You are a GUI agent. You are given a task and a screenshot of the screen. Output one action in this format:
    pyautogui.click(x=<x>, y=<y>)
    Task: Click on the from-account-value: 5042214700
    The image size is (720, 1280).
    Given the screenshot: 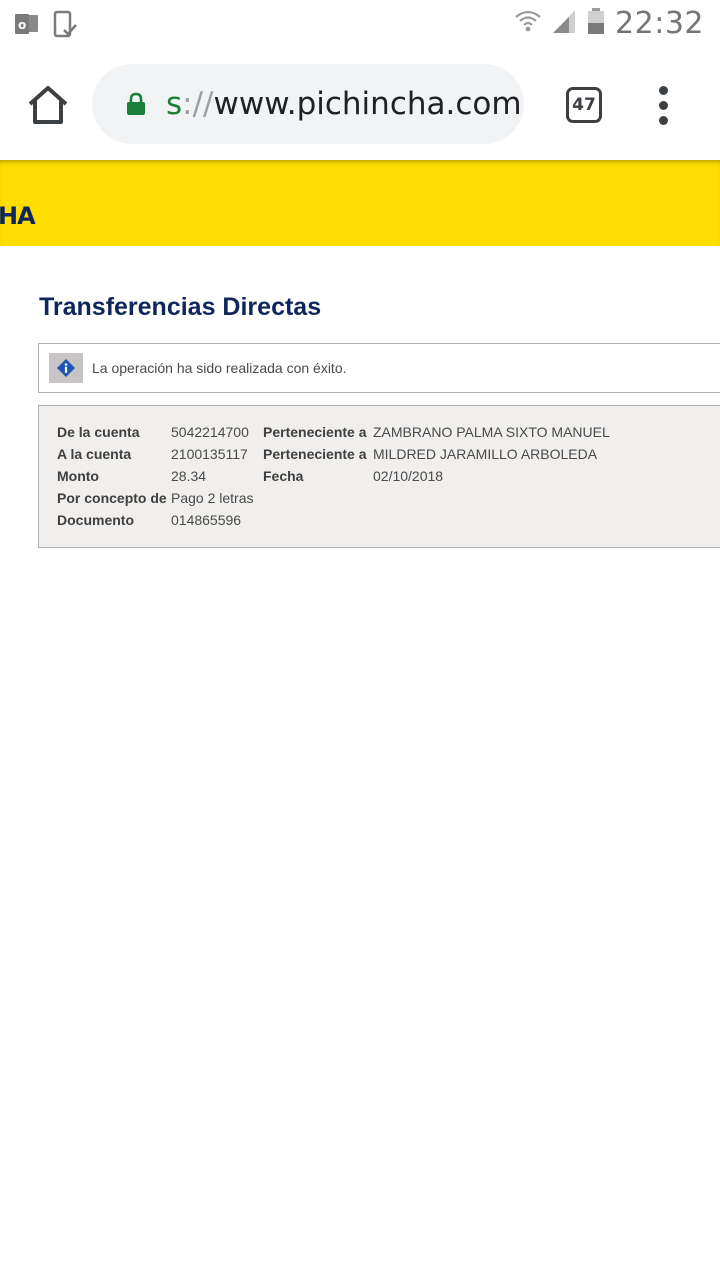 What is the action you would take?
    pyautogui.click(x=210, y=432)
    